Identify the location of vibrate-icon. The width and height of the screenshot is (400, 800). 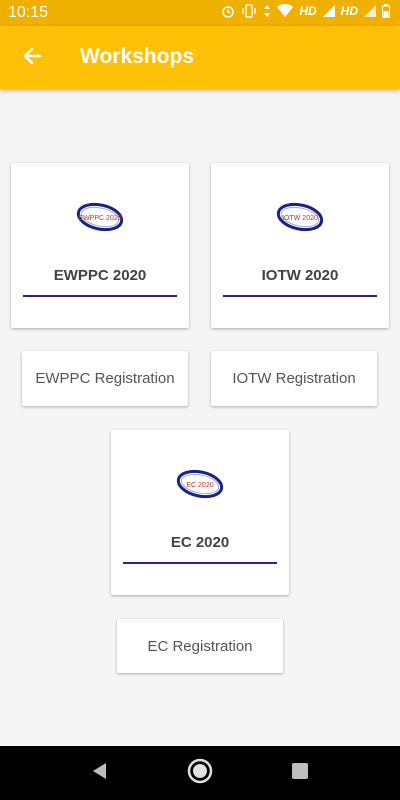
(249, 11).